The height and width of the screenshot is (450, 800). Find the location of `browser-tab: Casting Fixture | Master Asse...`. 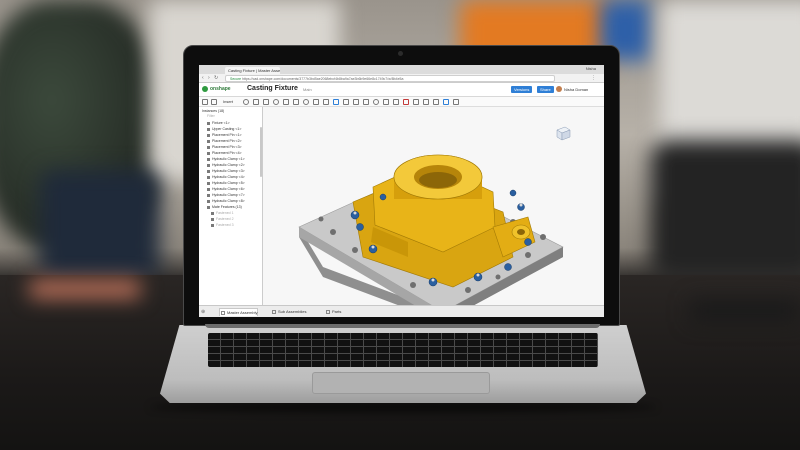

browser-tab: Casting Fixture | Master Asse... is located at coordinates (252, 70).